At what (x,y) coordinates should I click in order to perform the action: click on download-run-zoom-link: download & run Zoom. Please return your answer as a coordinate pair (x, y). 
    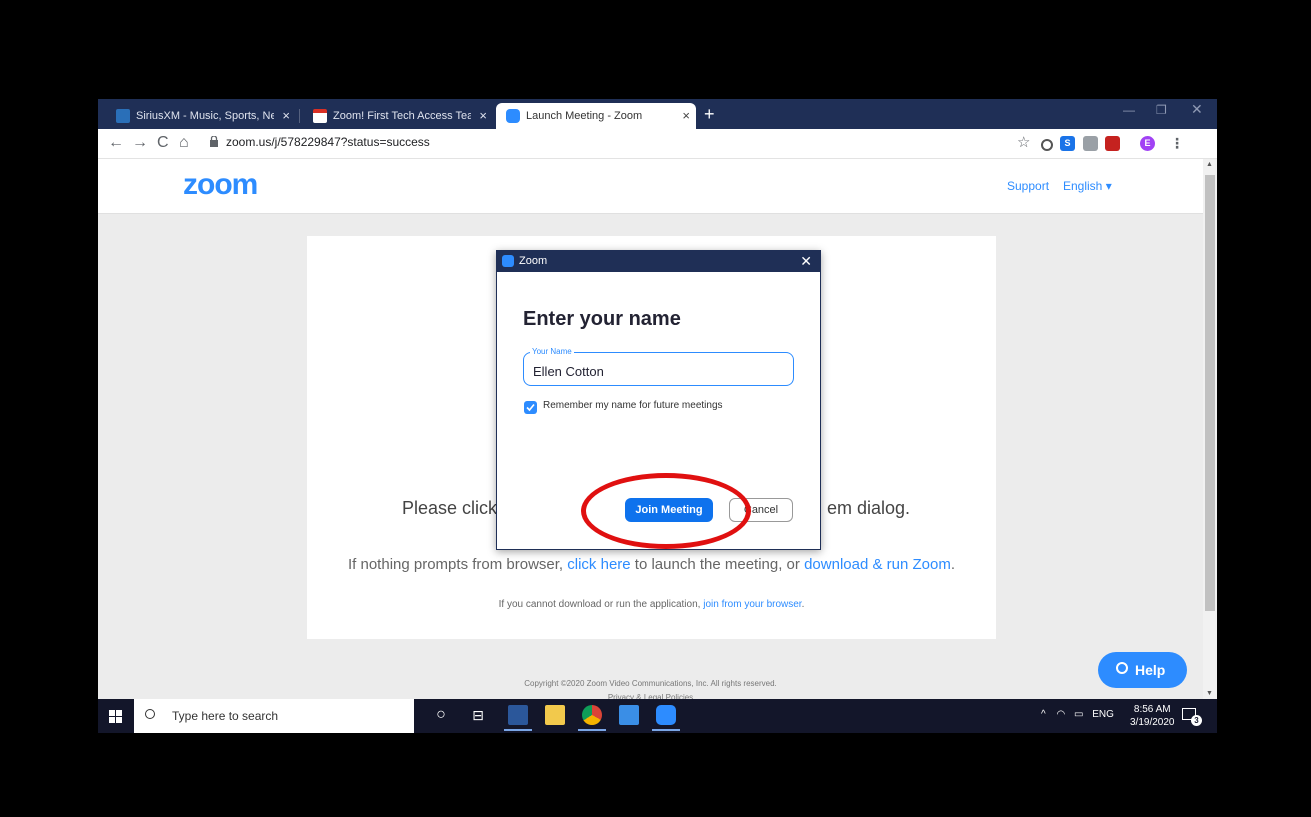
    Looking at the image, I should click on (877, 564).